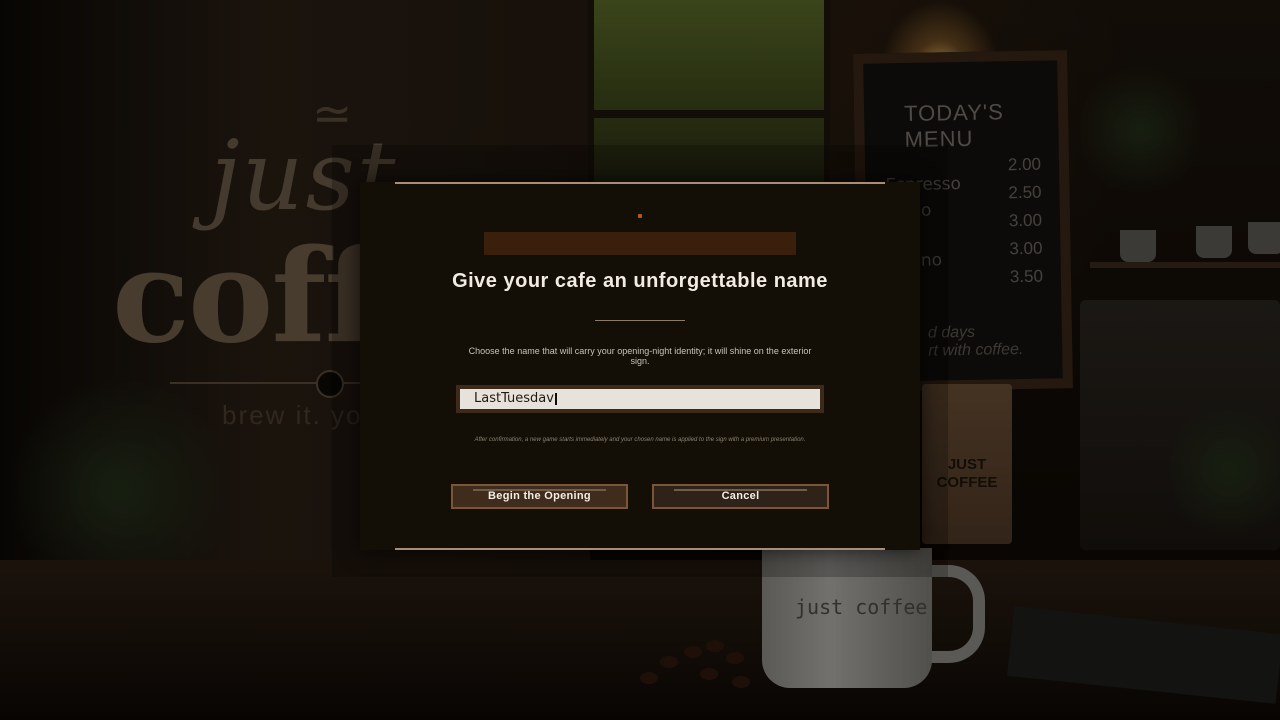  I want to click on dialog-bottom-rule, so click(640, 549).